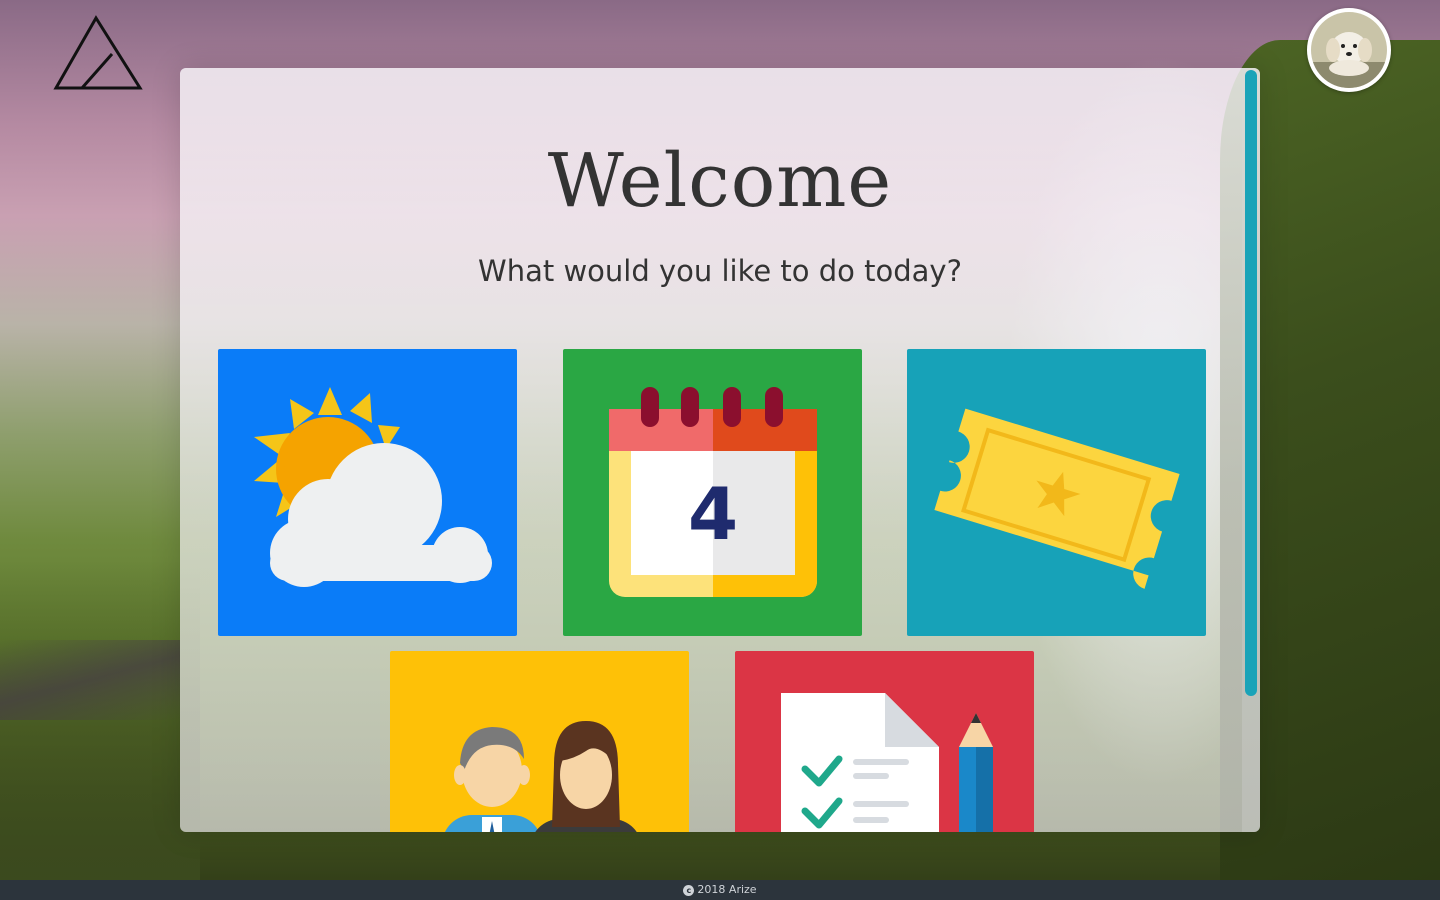  Describe the element at coordinates (727, 889) in the screenshot. I see `footer-text: 2018 Arize` at that location.